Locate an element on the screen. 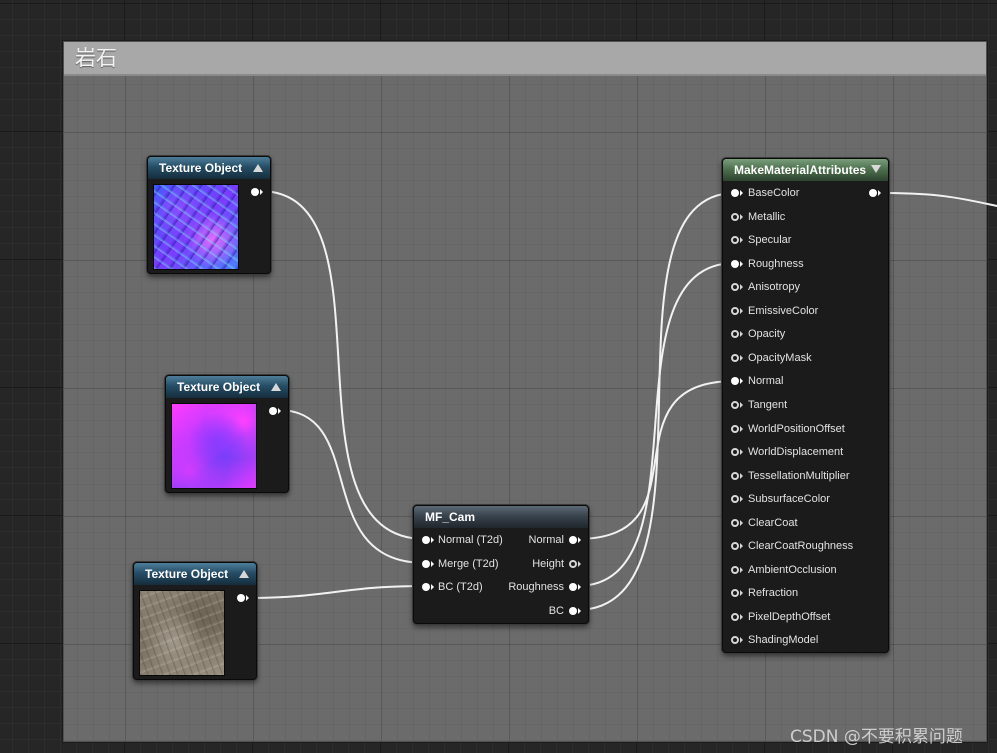 The image size is (997, 753). output-pin-bc is located at coordinates (573, 611).